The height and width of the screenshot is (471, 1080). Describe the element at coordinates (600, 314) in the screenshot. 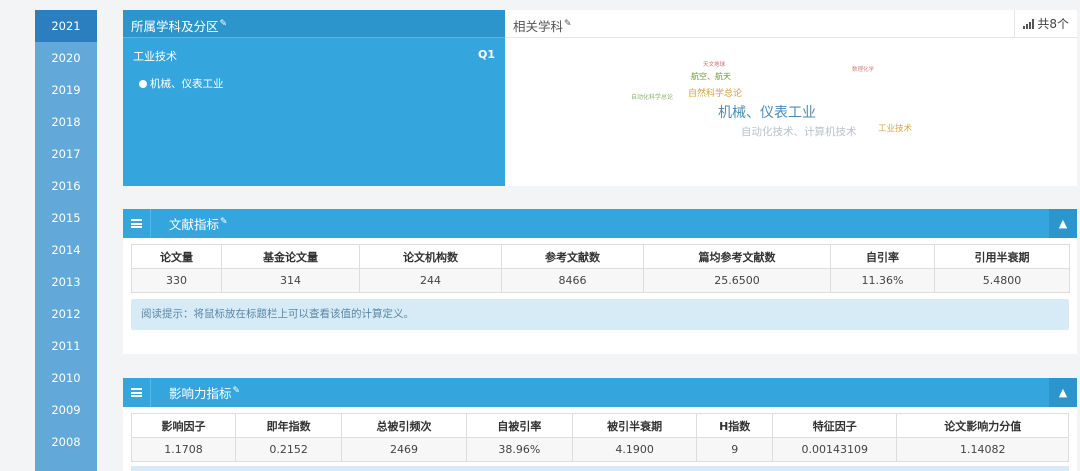

I see `reading-tip: 阅读提示：将鼠标放在标题栏上可以查看该值的计算定义。` at that location.